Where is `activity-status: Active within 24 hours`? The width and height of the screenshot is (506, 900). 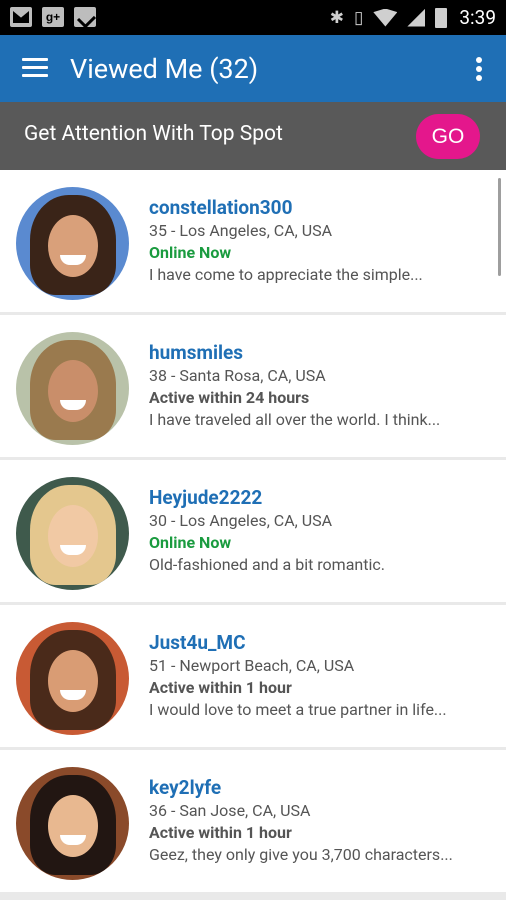
activity-status: Active within 24 hours is located at coordinates (229, 397).